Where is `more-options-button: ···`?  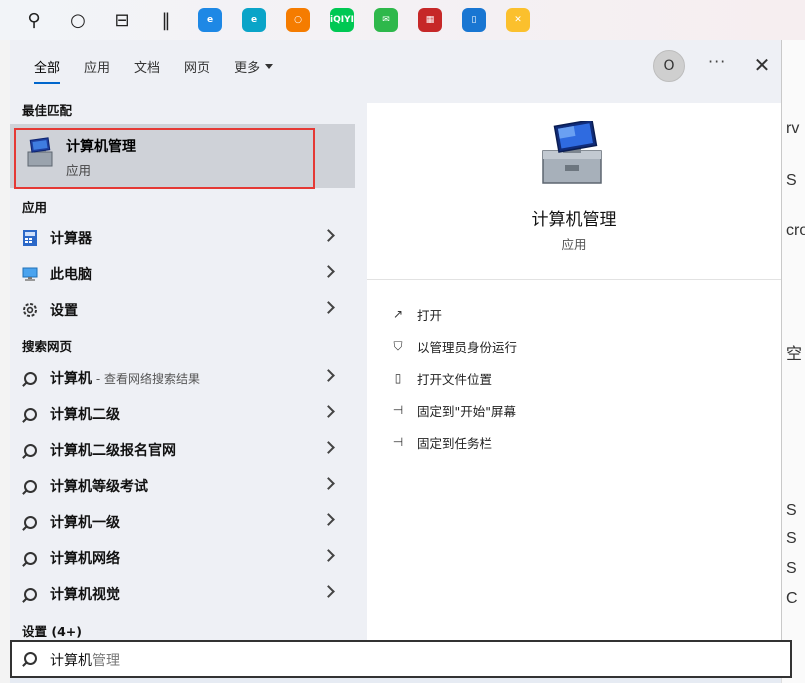
more-options-button: ··· is located at coordinates (717, 61).